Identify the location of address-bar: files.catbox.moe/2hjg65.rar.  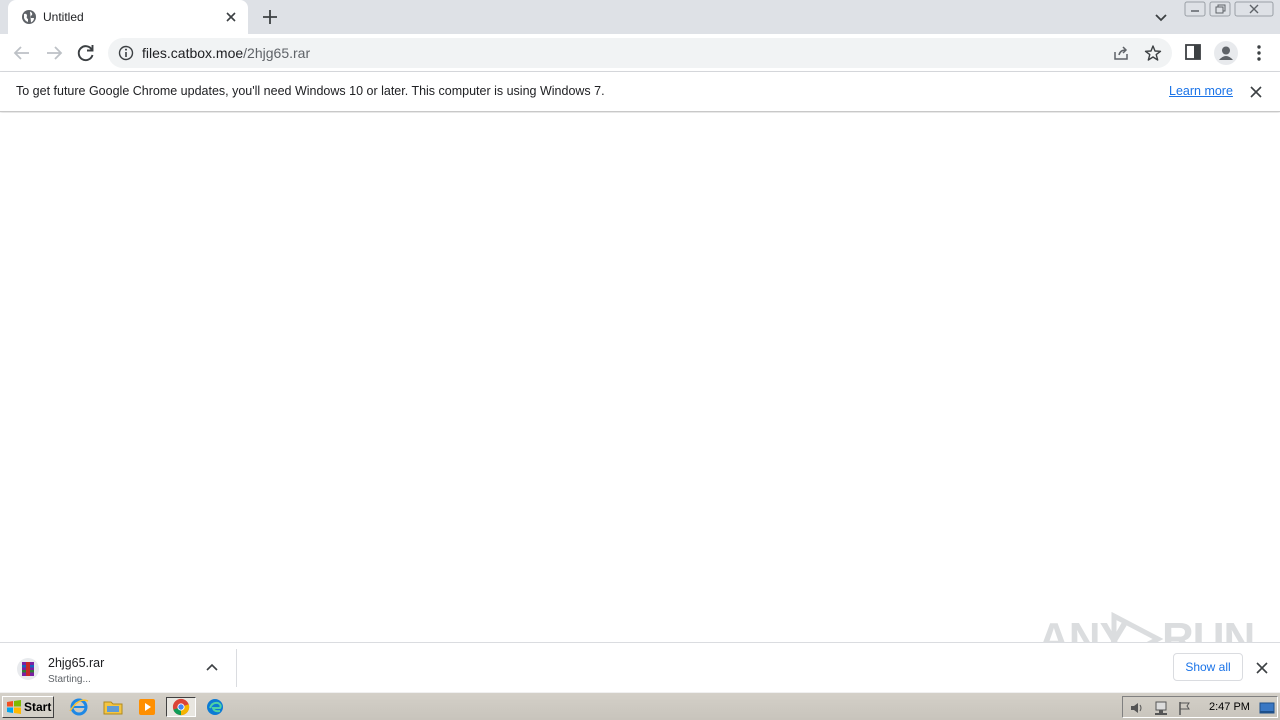
(640, 53).